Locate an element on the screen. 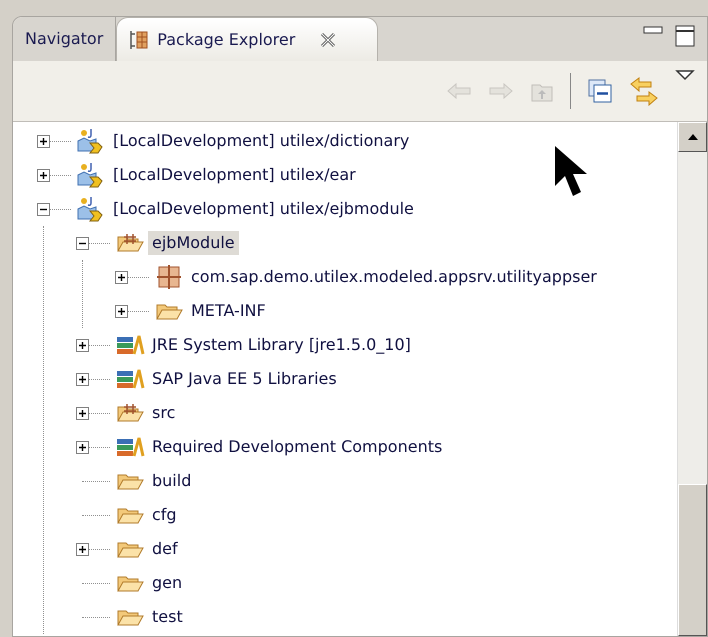 The image size is (708, 637). tree-item-label: def is located at coordinates (165, 549).